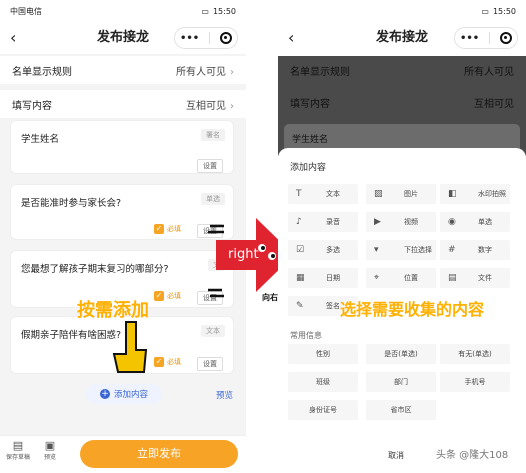 The image size is (526, 473). What do you see at coordinates (401, 222) in the screenshot?
I see `add-video-button: ▶ 视频` at bounding box center [401, 222].